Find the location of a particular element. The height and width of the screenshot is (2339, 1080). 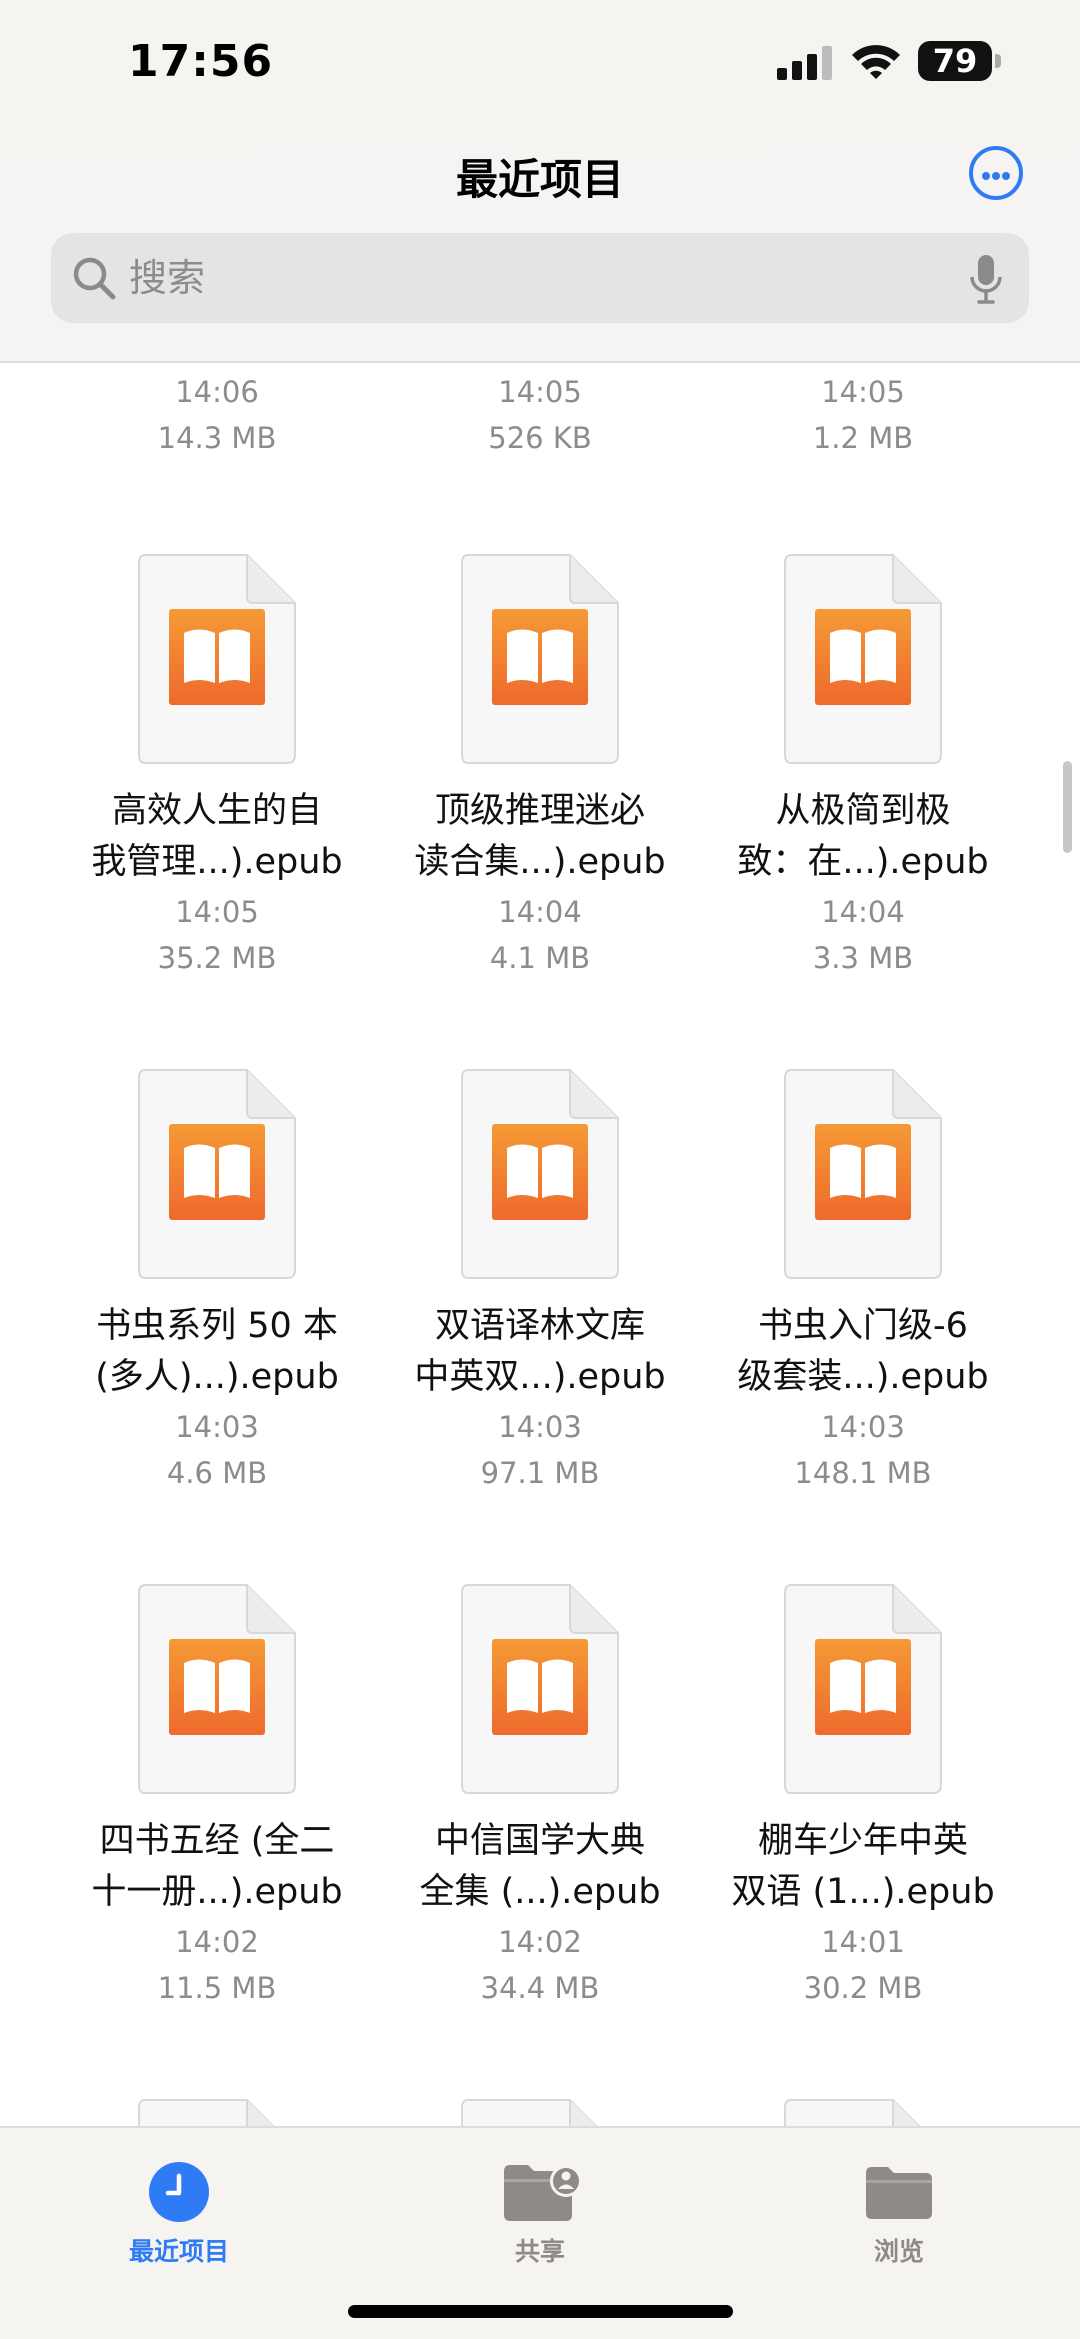

file-name-line1: 高效人生的自 is located at coordinates (216, 811).